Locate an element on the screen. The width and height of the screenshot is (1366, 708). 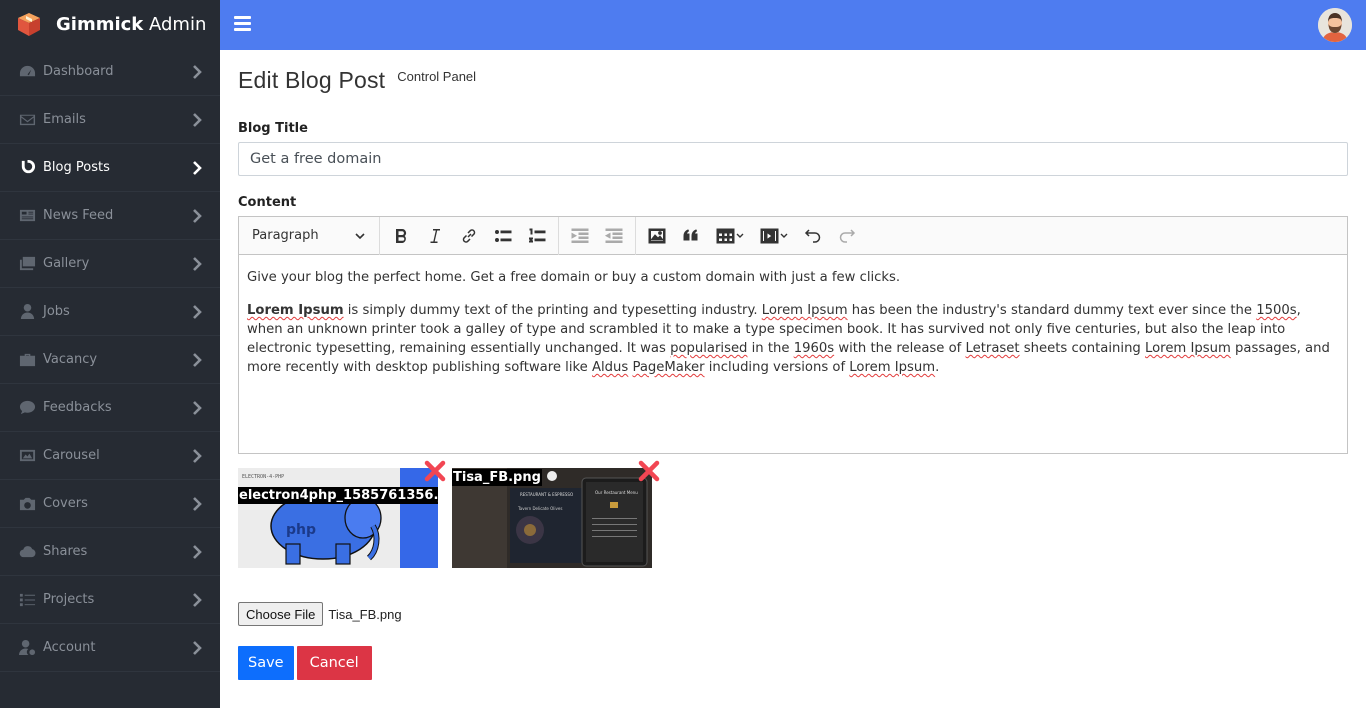
sidebar-item-blog-posts: Blog Posts is located at coordinates (110, 168).